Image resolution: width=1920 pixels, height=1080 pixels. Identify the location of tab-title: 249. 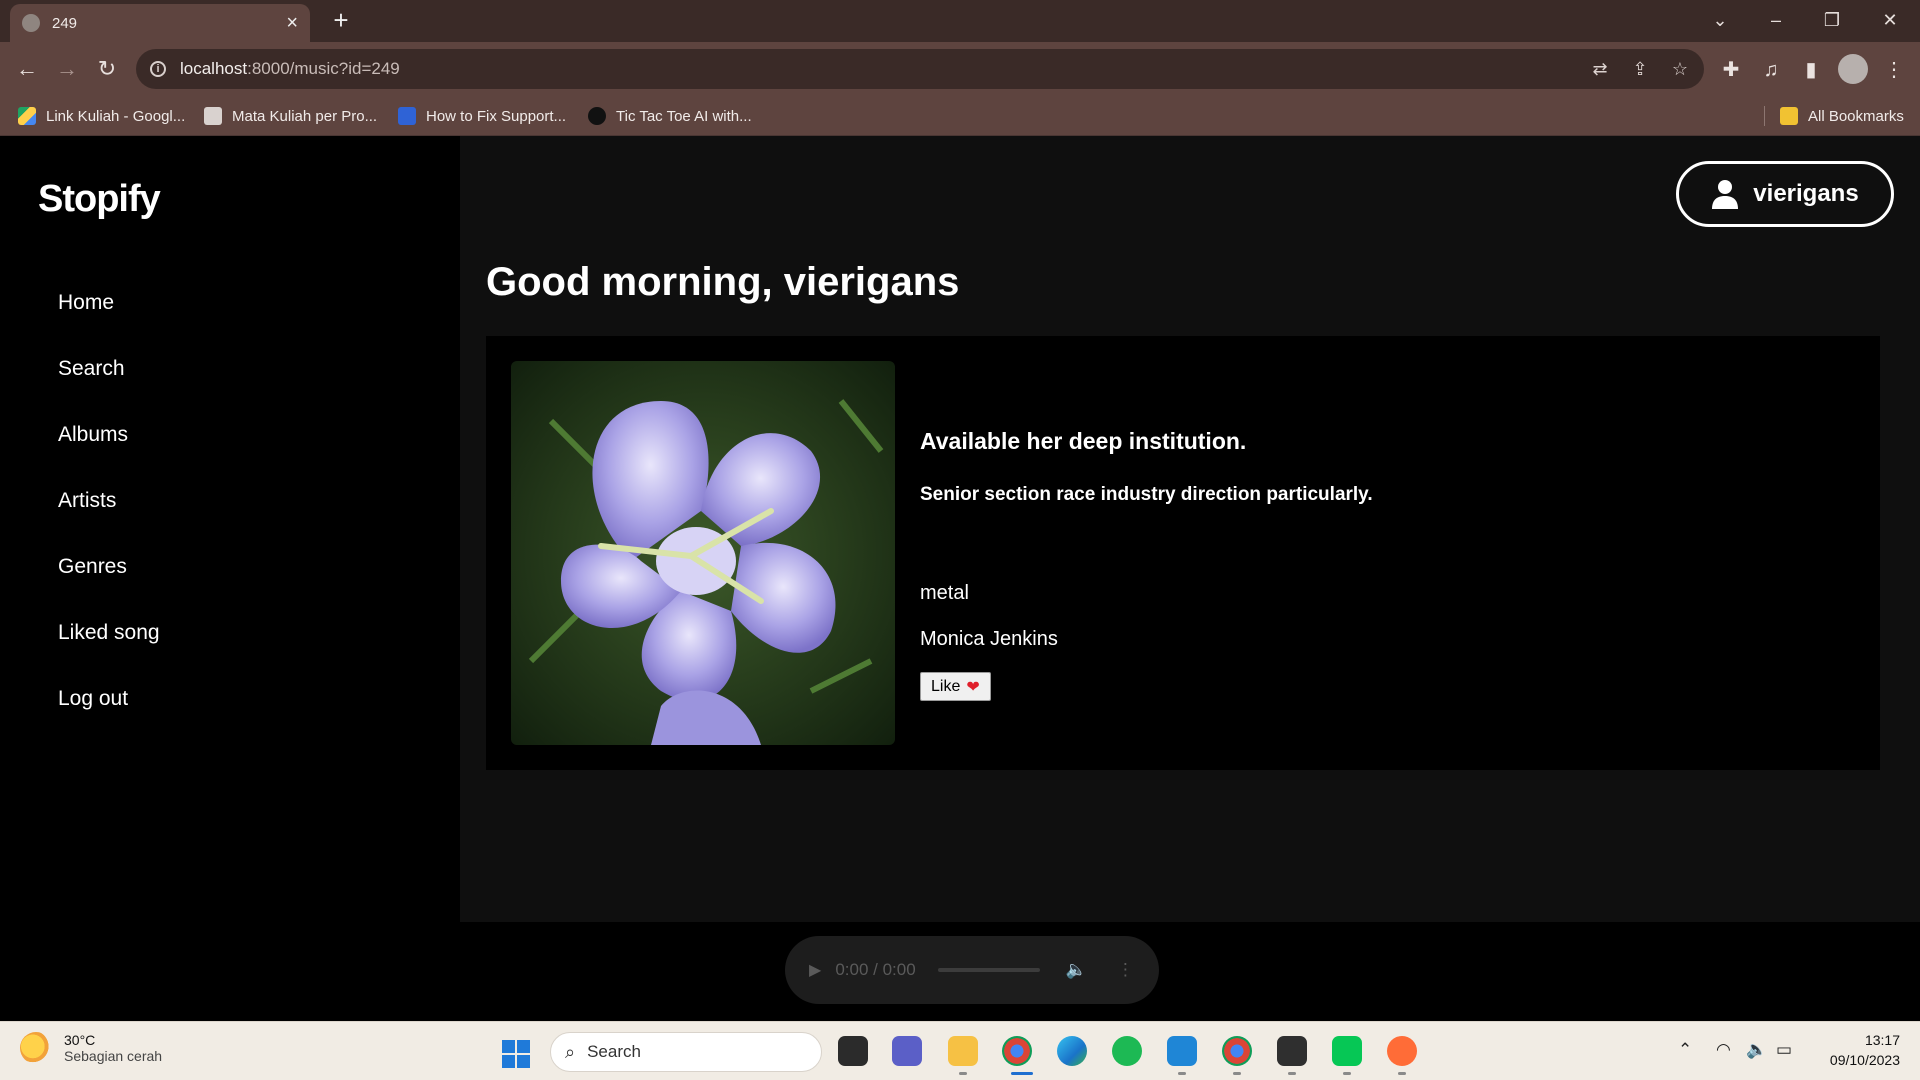
(65, 23).